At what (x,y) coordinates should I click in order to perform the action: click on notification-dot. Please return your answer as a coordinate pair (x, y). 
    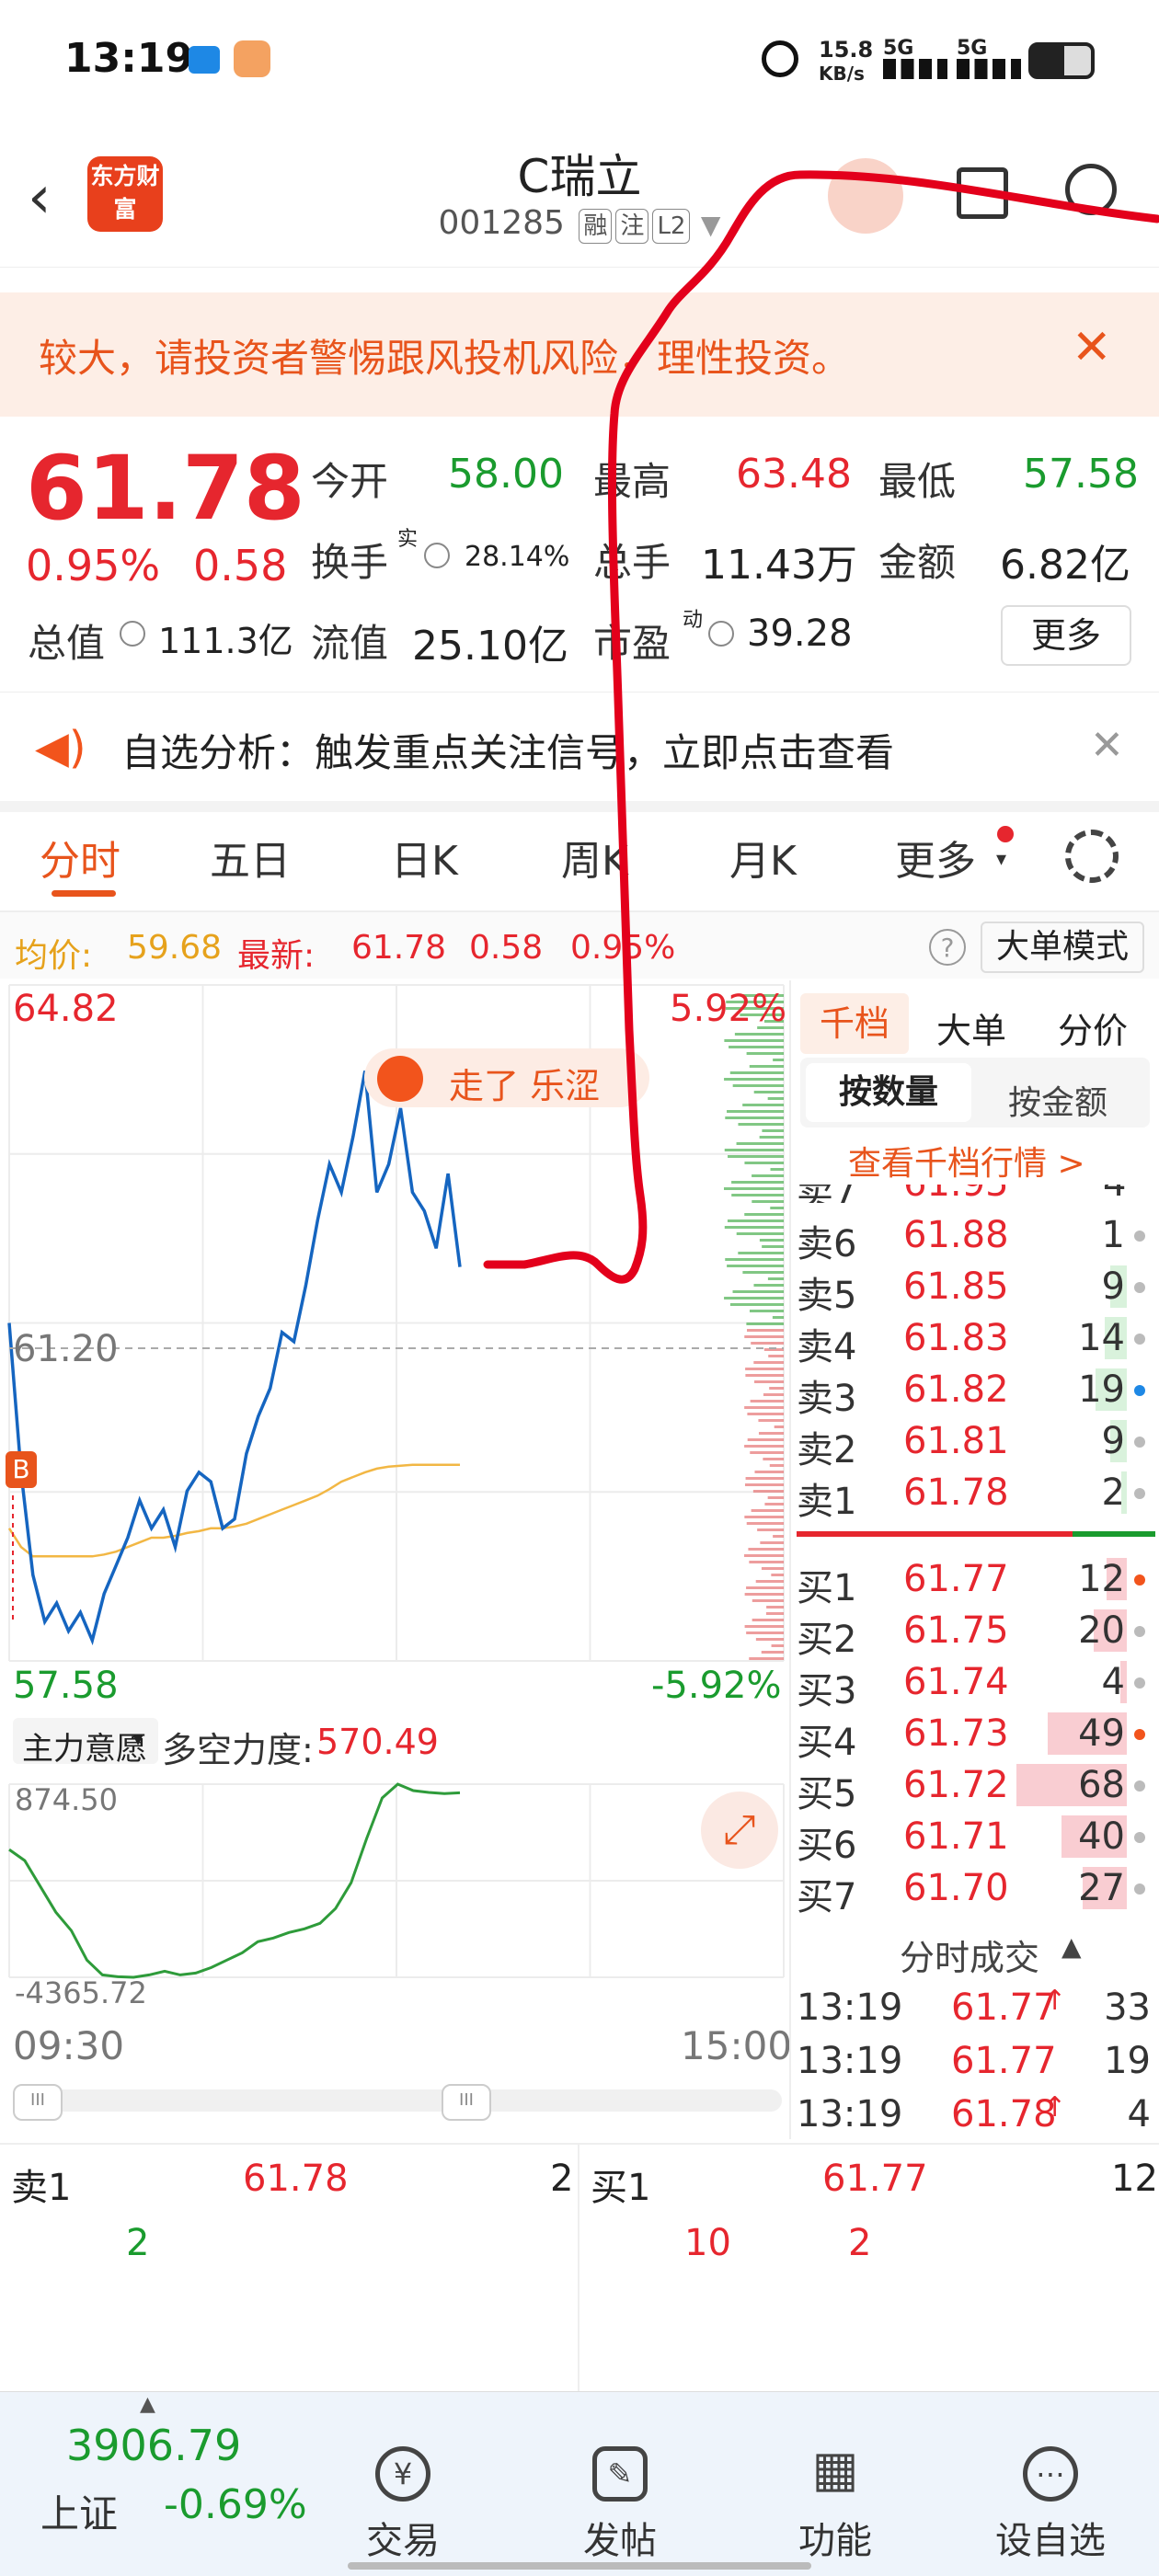
    Looking at the image, I should click on (1005, 834).